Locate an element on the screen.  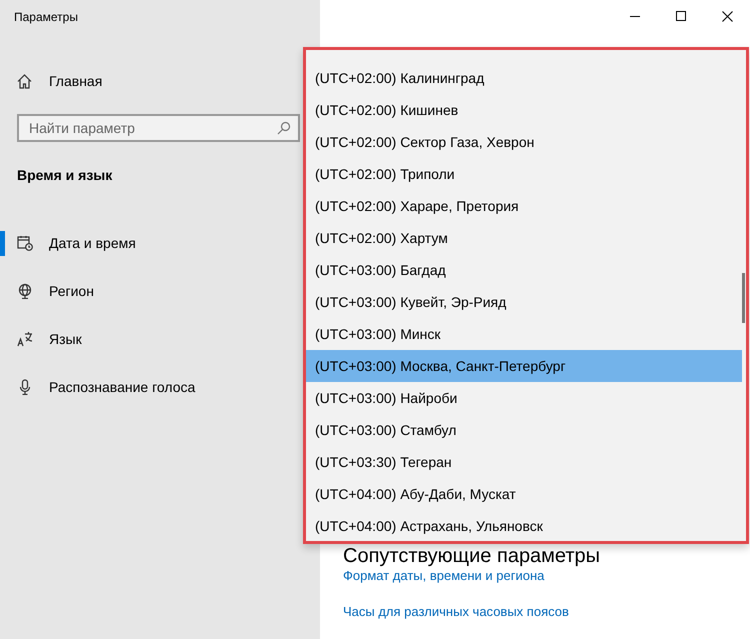
window-title: Параметры is located at coordinates (46, 17).